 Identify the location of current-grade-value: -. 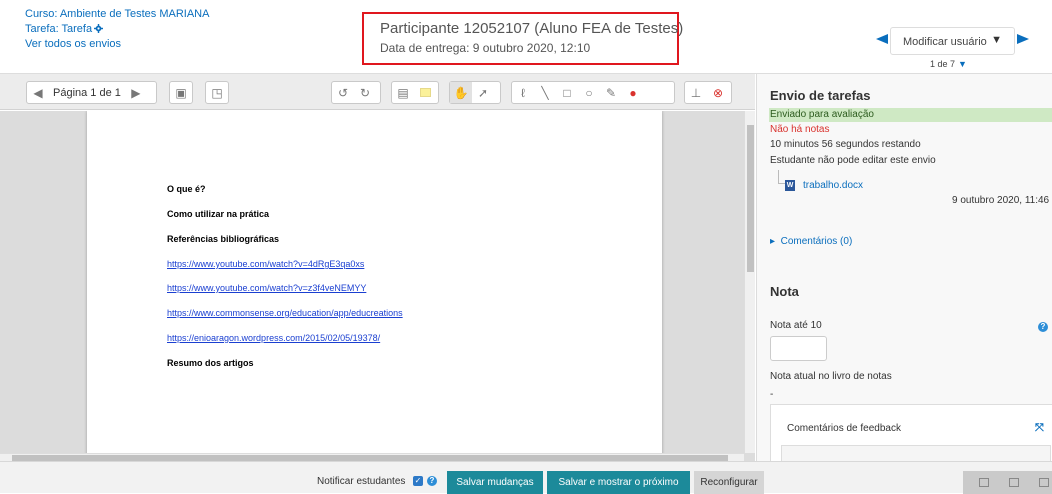
(772, 394).